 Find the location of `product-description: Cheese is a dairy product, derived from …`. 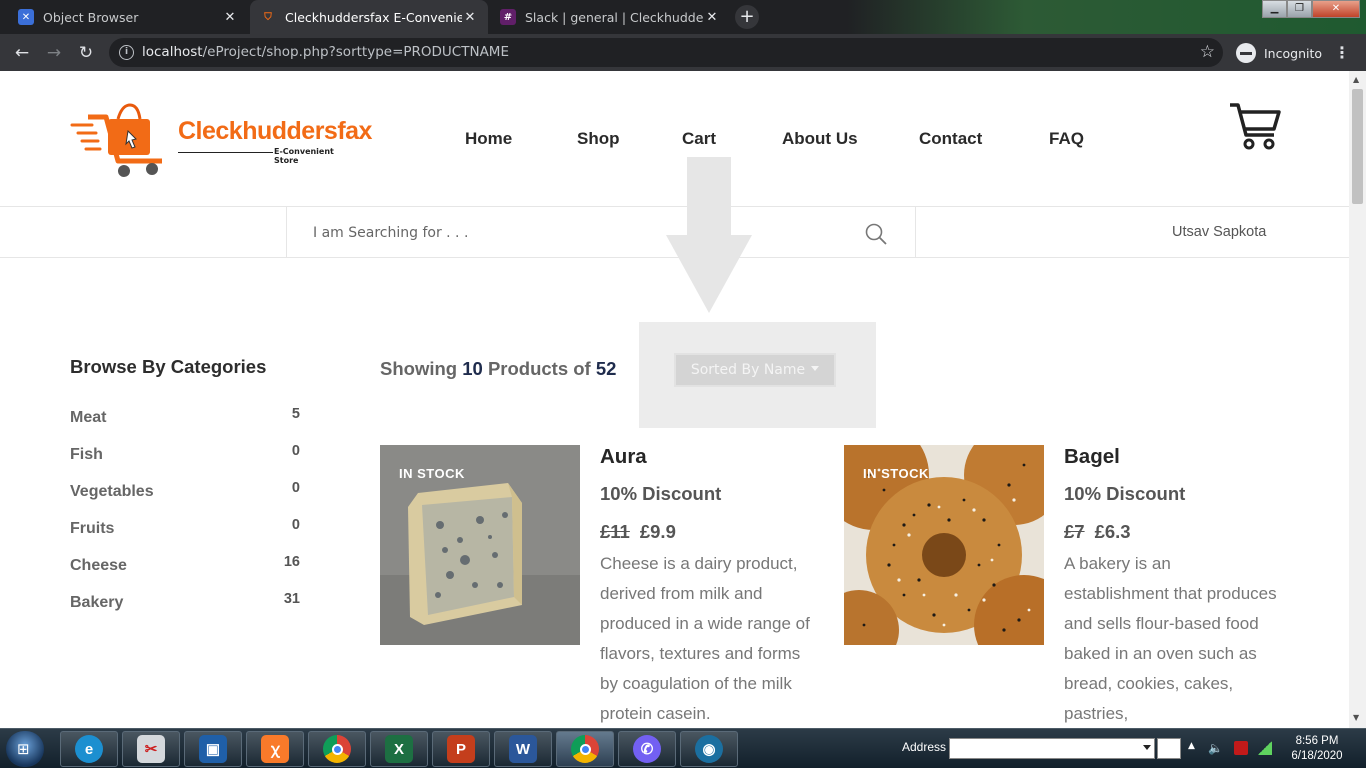

product-description: Cheese is a dairy product, derived from … is located at coordinates (705, 638).